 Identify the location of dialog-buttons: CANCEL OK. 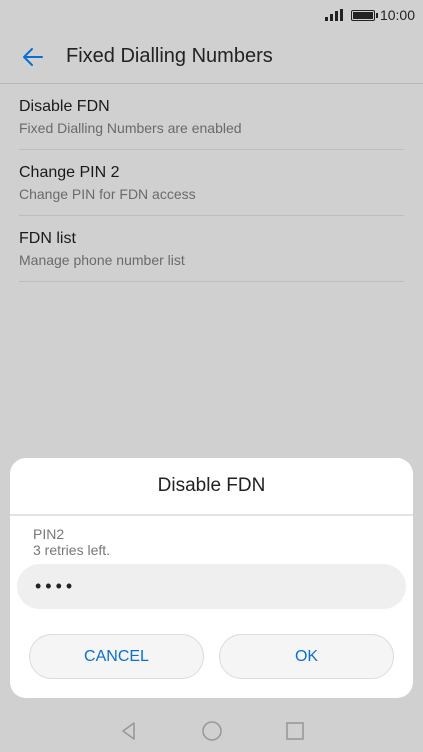
(211, 644).